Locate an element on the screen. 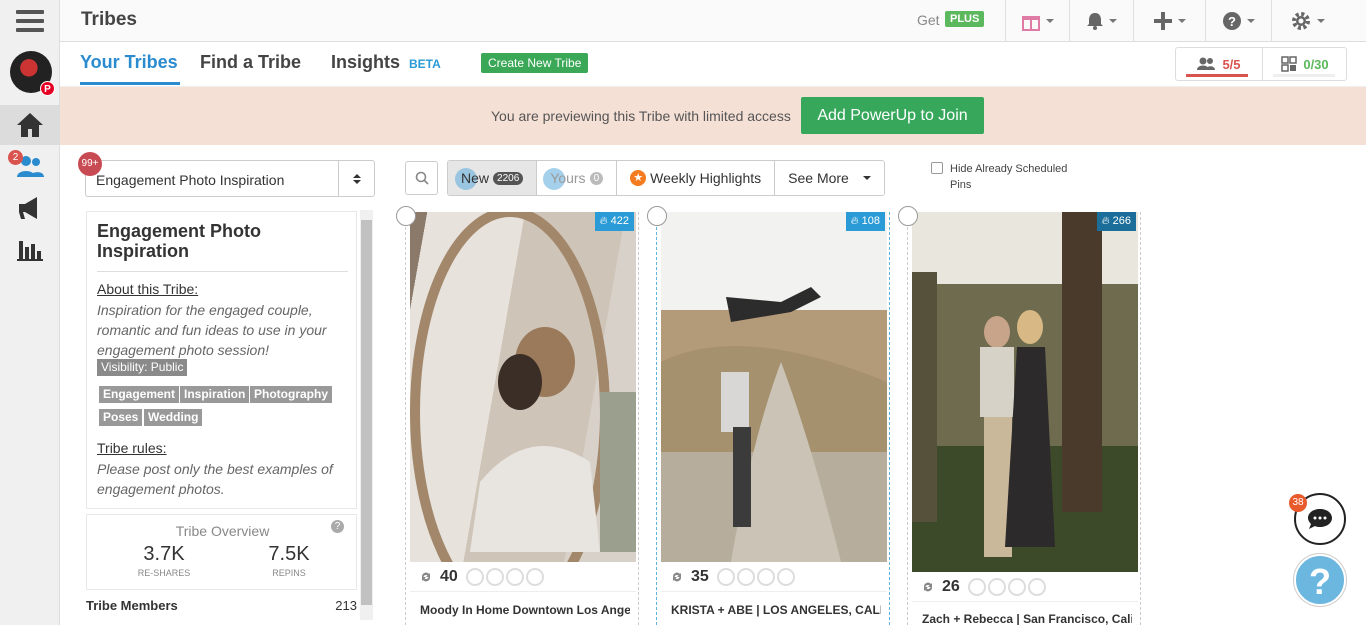  notification-badge: 2 is located at coordinates (15, 157).